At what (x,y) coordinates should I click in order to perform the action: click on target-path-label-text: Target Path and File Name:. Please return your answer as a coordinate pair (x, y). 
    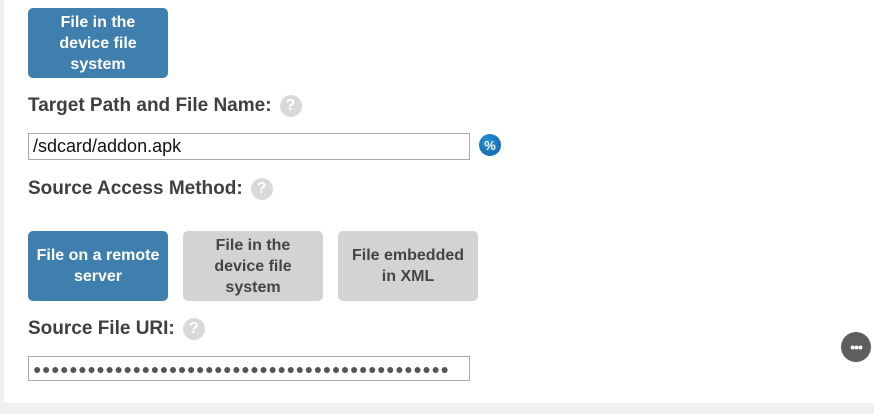
    Looking at the image, I should click on (150, 105).